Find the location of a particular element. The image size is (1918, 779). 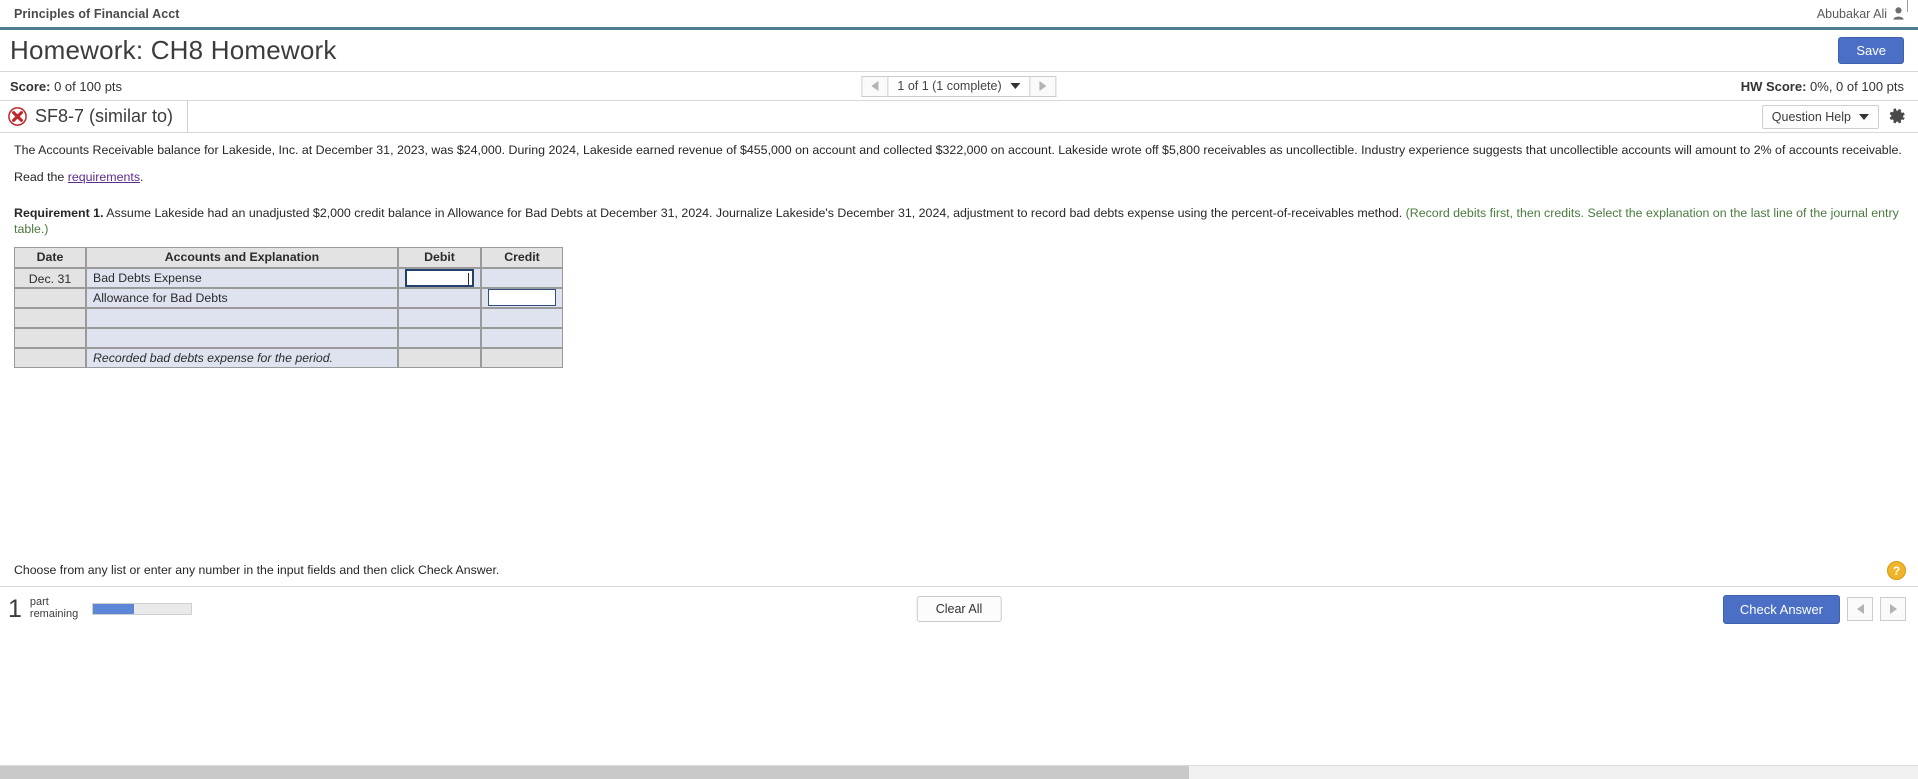

footer-bar: 1 part remaining Clear All Check Answer is located at coordinates (959, 608).